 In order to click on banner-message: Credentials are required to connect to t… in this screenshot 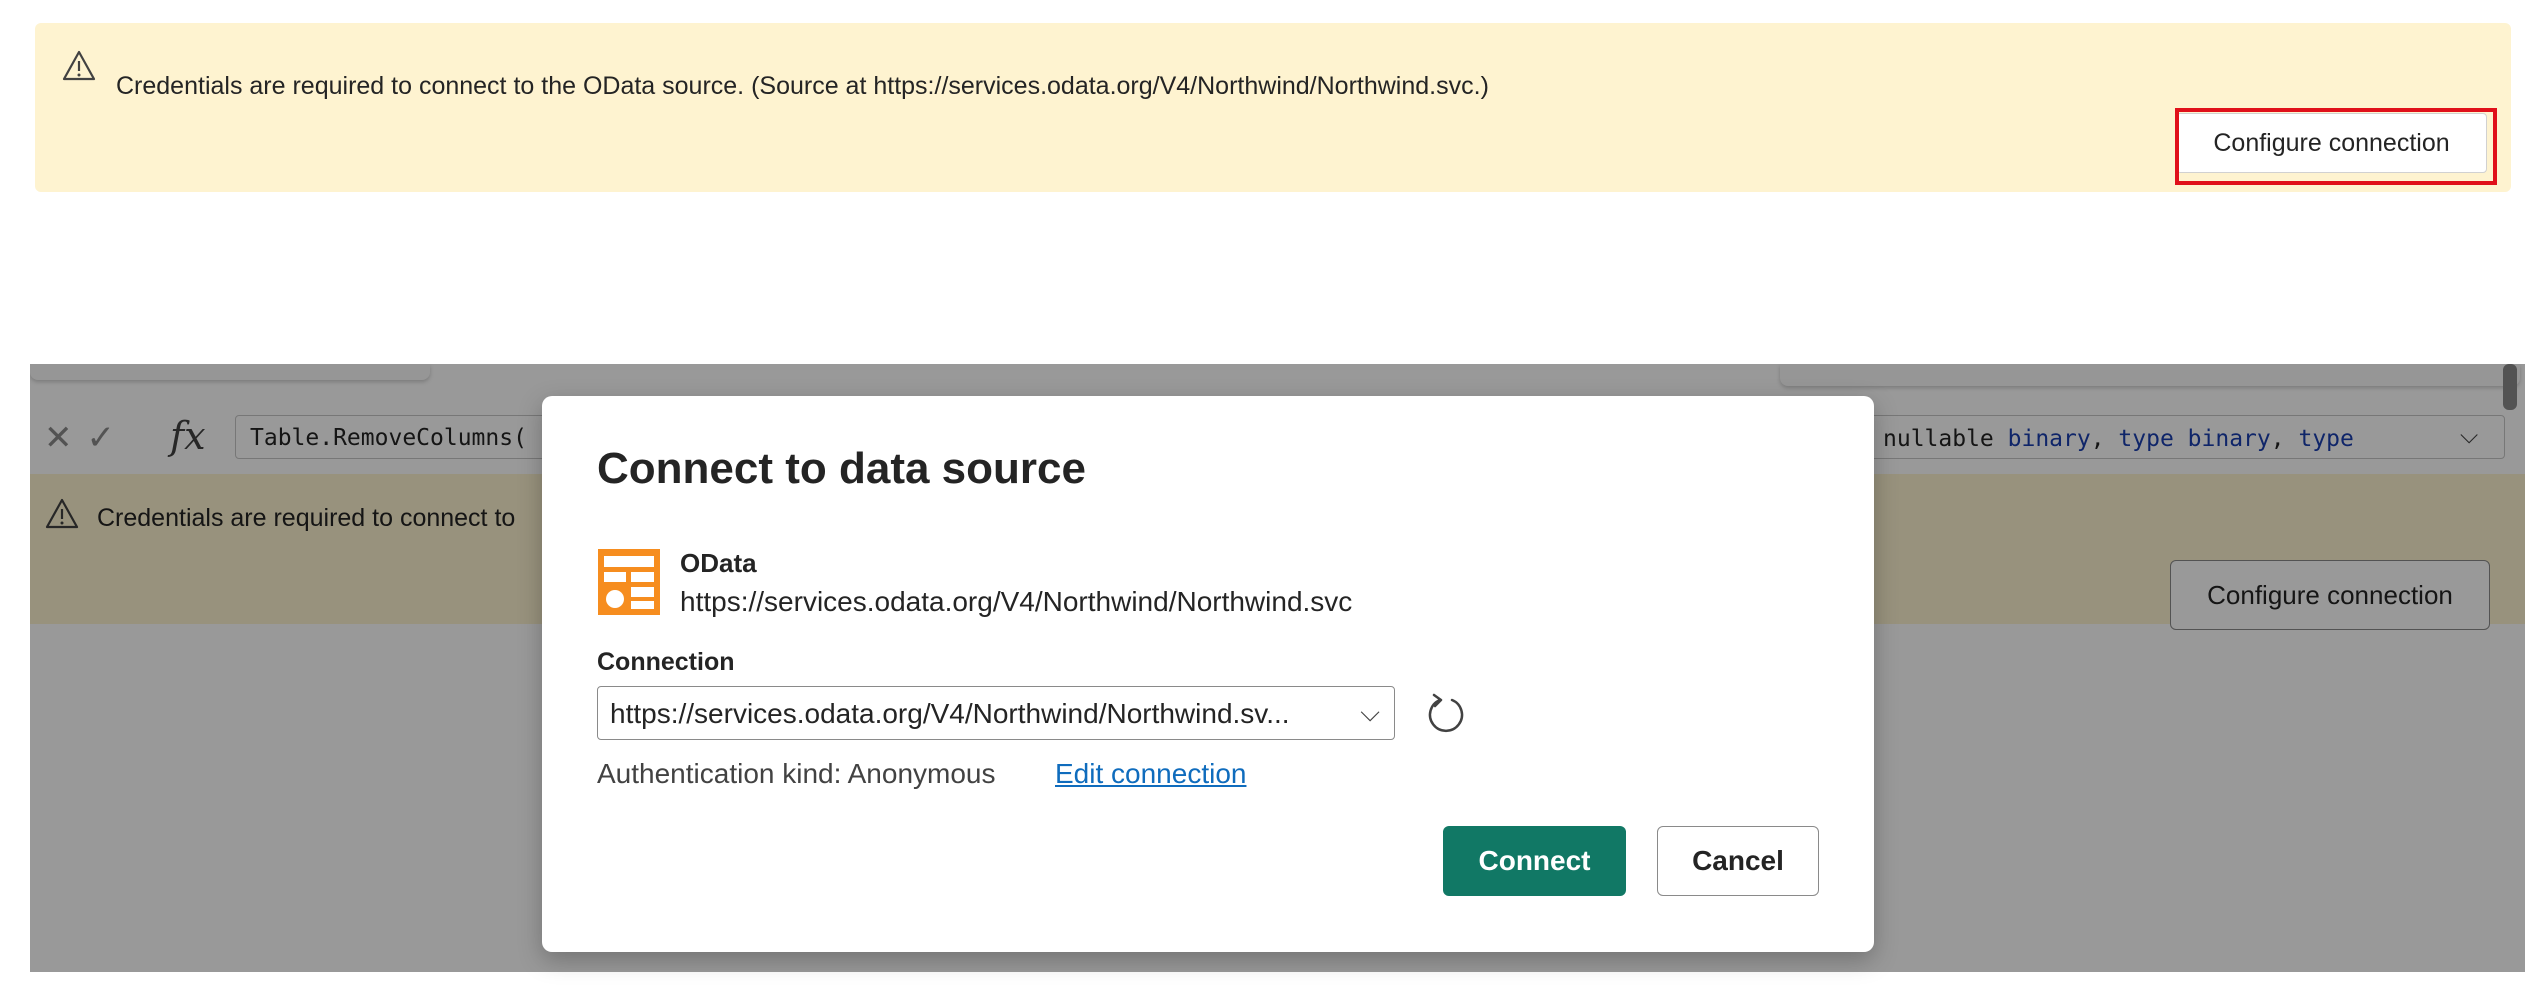, I will do `click(802, 86)`.